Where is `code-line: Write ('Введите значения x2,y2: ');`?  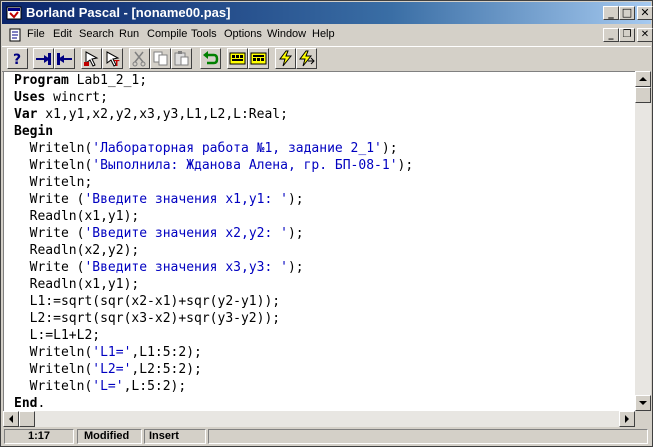
code-line: Write ('Введите значения x2,y2: '); is located at coordinates (213, 233).